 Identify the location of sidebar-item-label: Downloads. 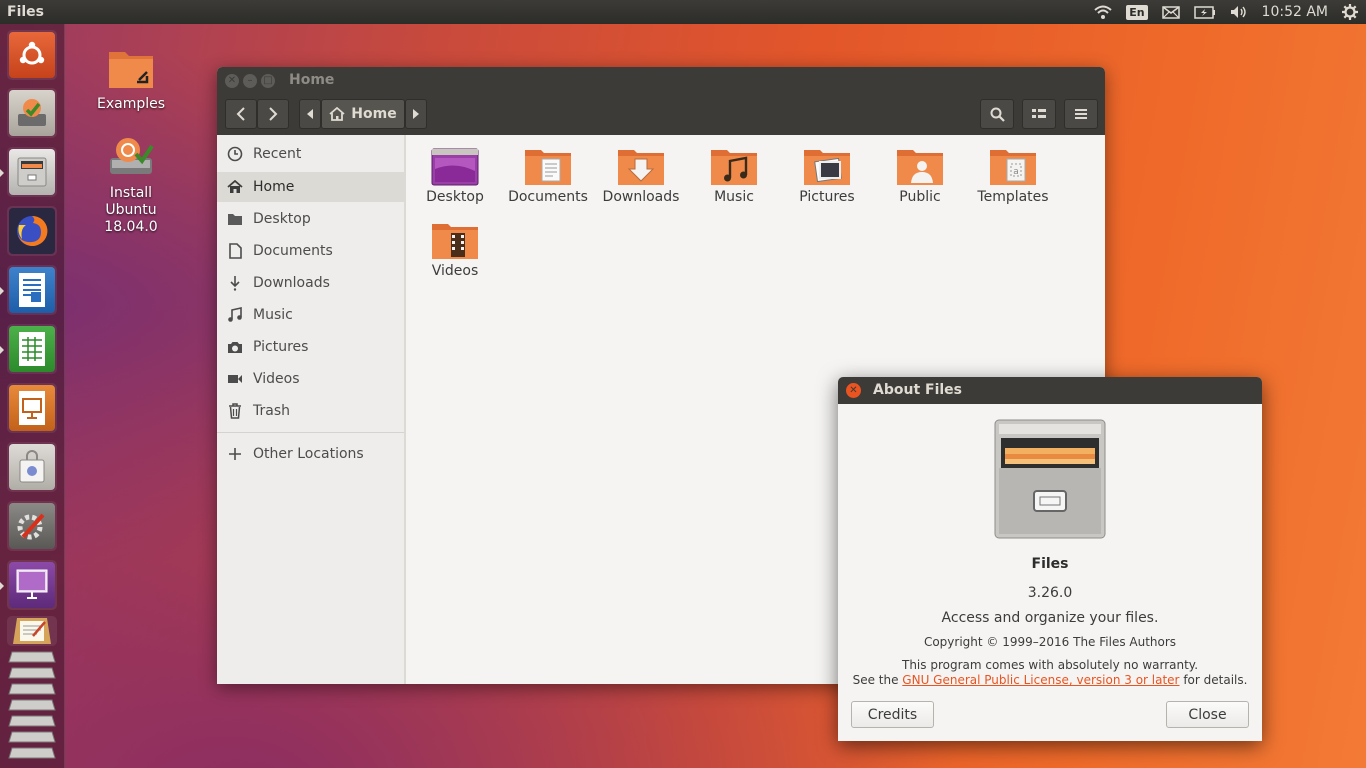
(291, 283).